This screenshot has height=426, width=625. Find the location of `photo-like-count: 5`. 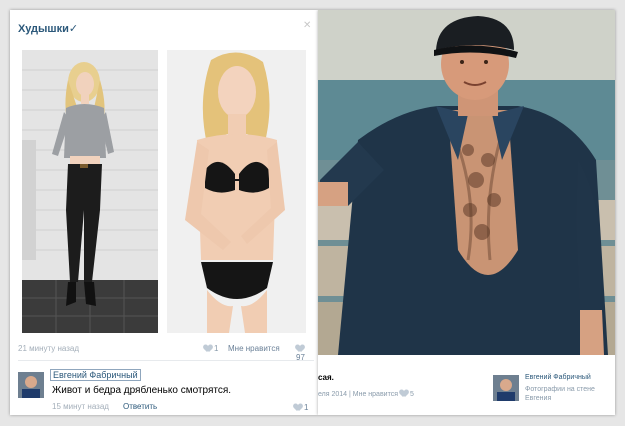

photo-like-count: 5 is located at coordinates (412, 394).